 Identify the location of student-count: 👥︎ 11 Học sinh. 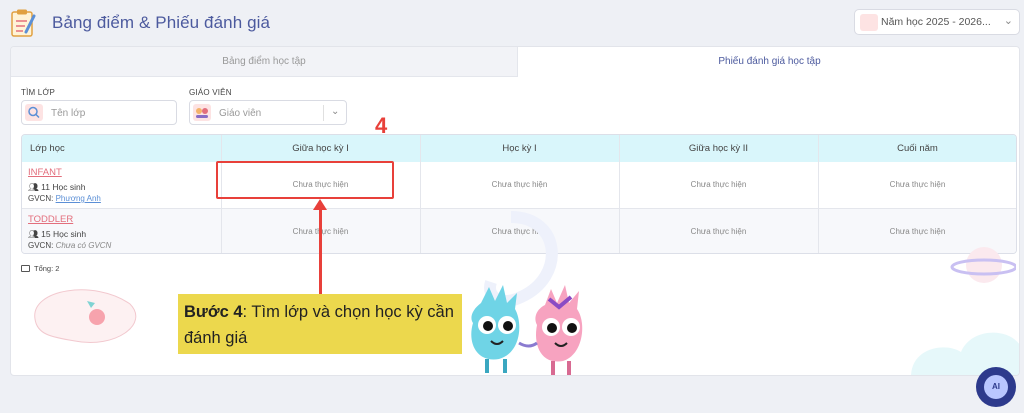
(56, 187).